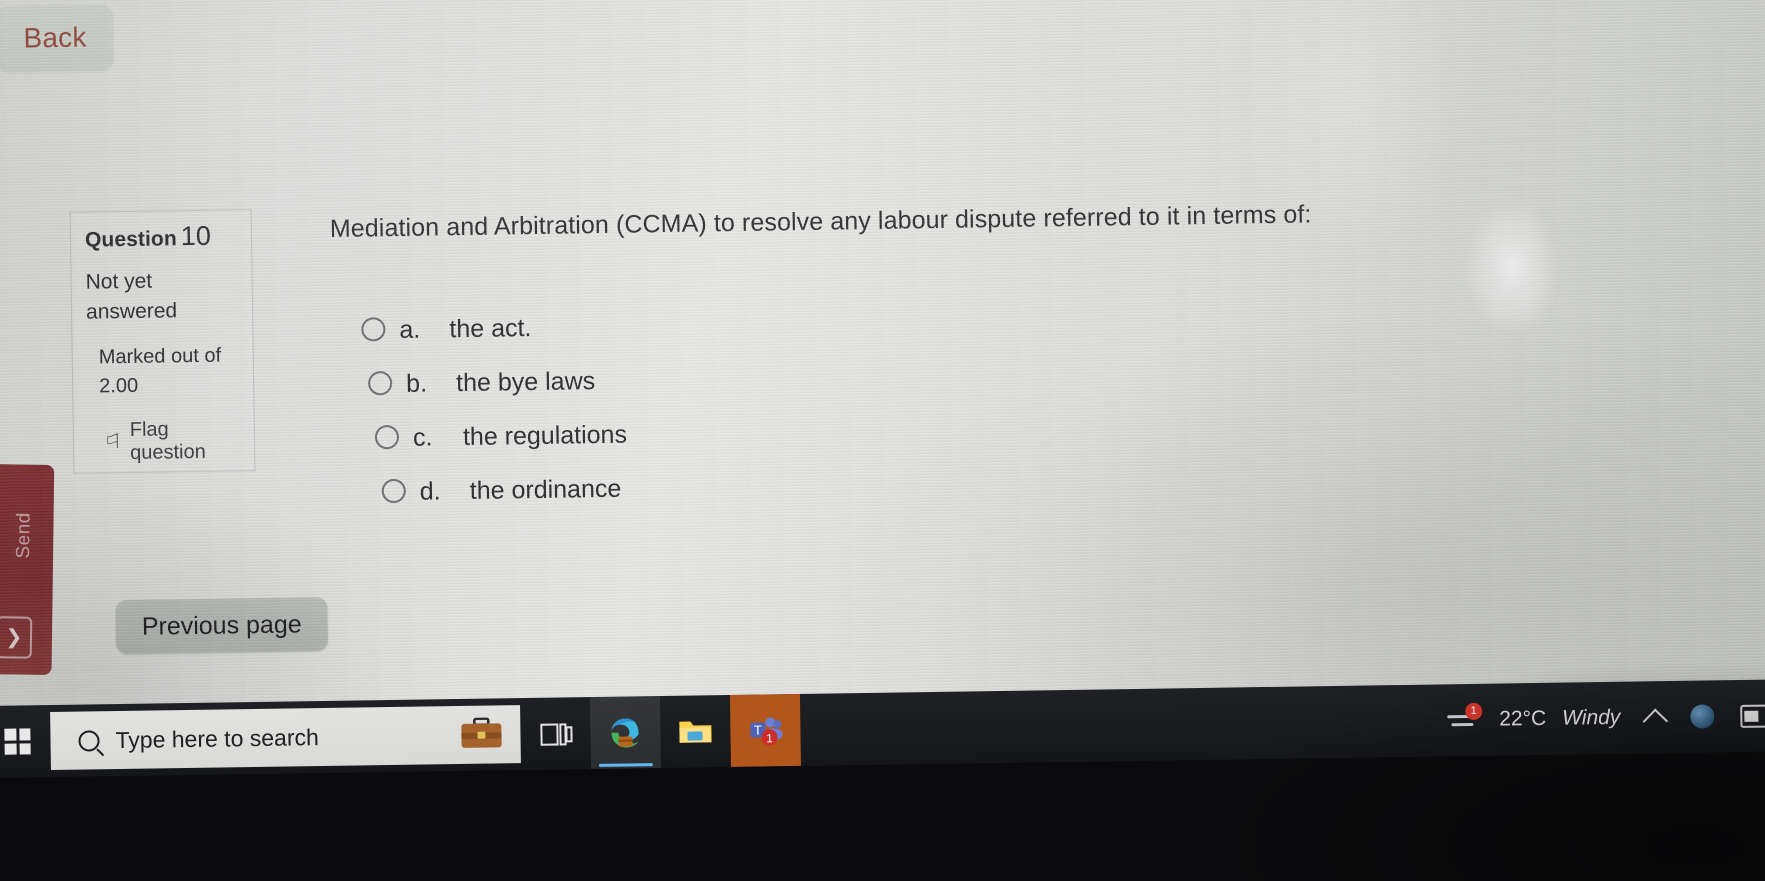 The height and width of the screenshot is (881, 1765). I want to click on search-icon, so click(89, 740).